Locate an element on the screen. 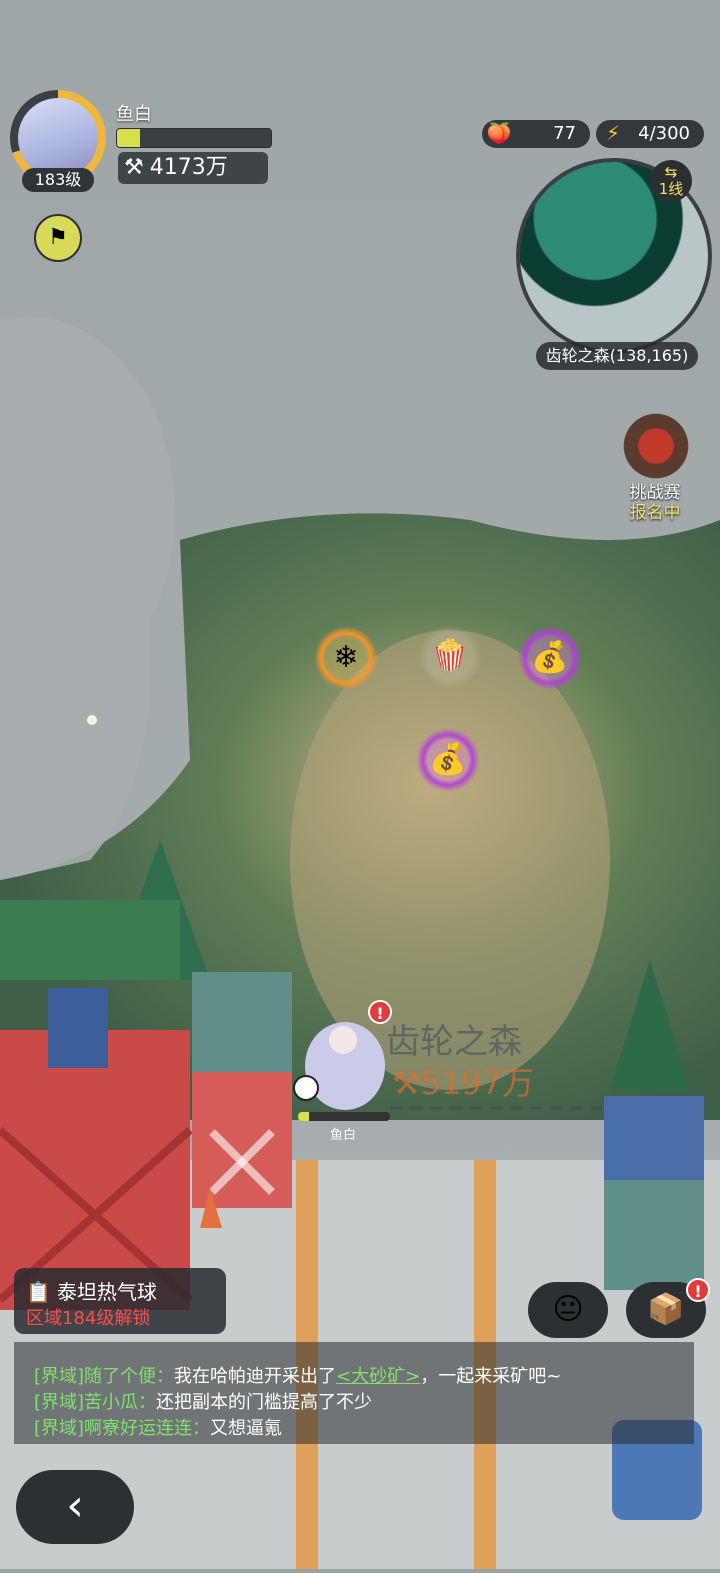  energy-count: 4/300 is located at coordinates (664, 133).